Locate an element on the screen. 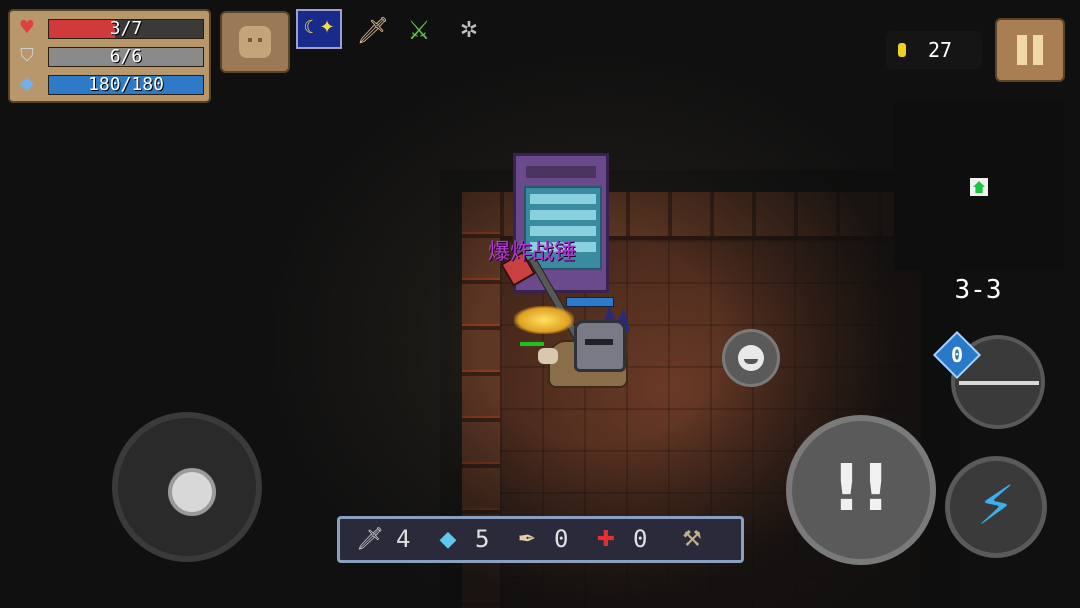  armor-value: 6/6 is located at coordinates (126, 56).